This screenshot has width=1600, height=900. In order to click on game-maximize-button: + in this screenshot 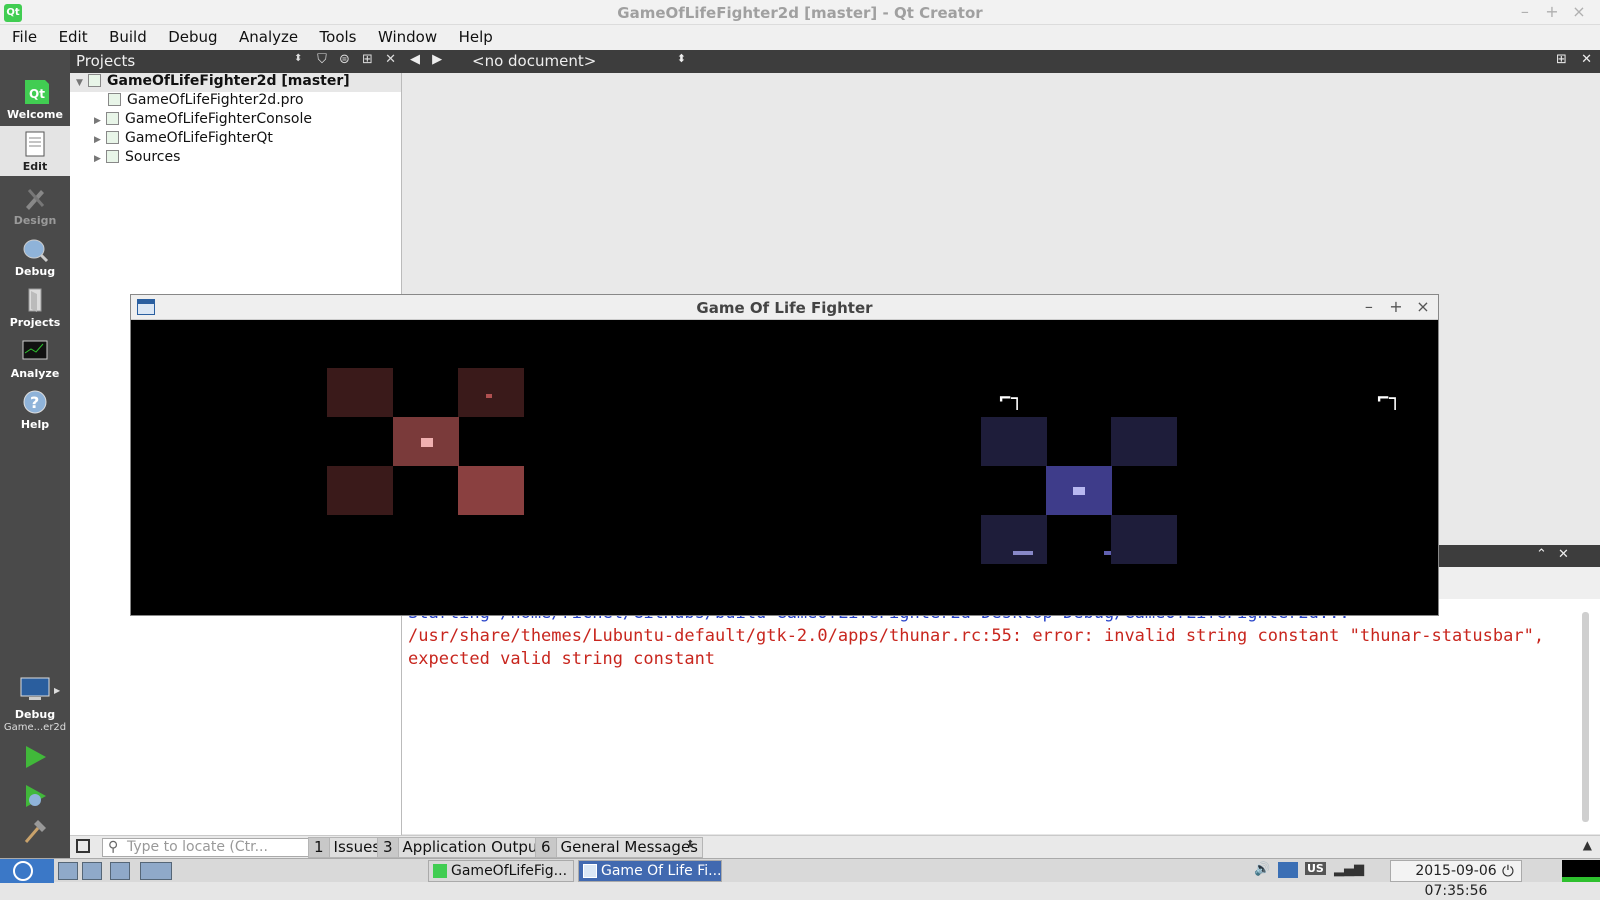, I will do `click(1396, 306)`.